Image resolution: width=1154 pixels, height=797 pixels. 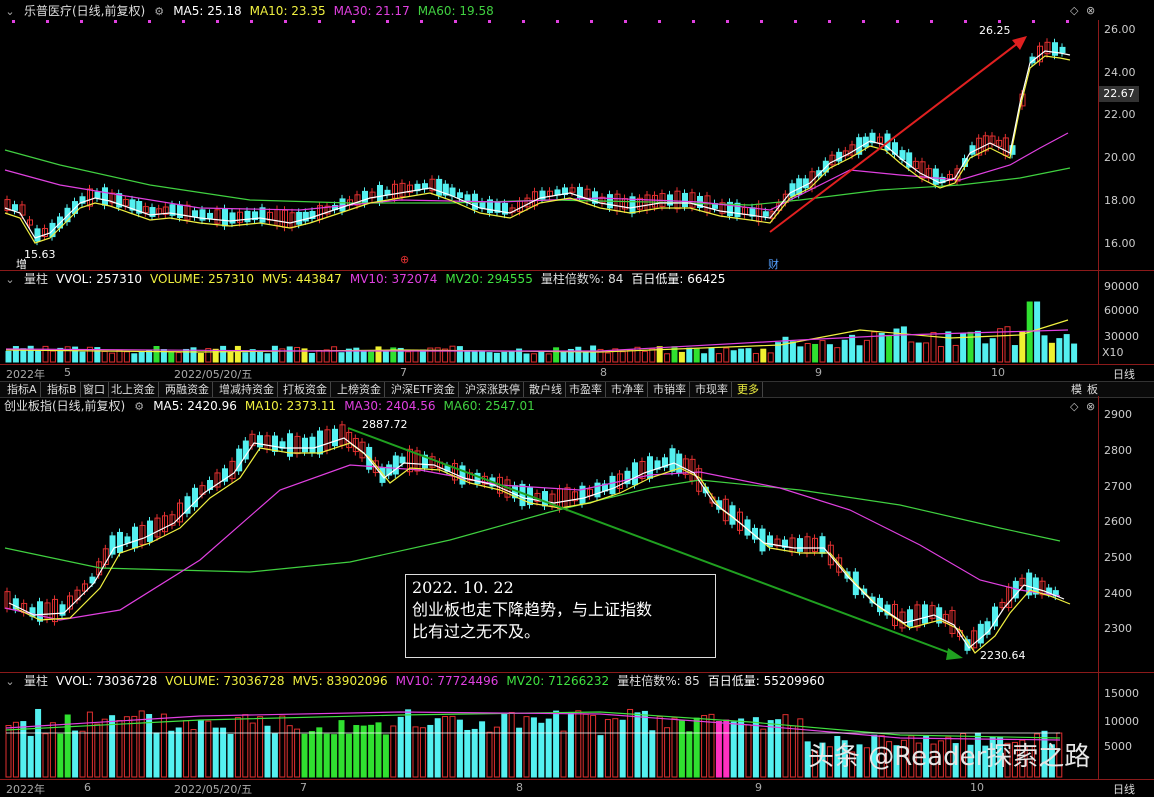 What do you see at coordinates (1076, 389) in the screenshot?
I see `tab-mo: 模` at bounding box center [1076, 389].